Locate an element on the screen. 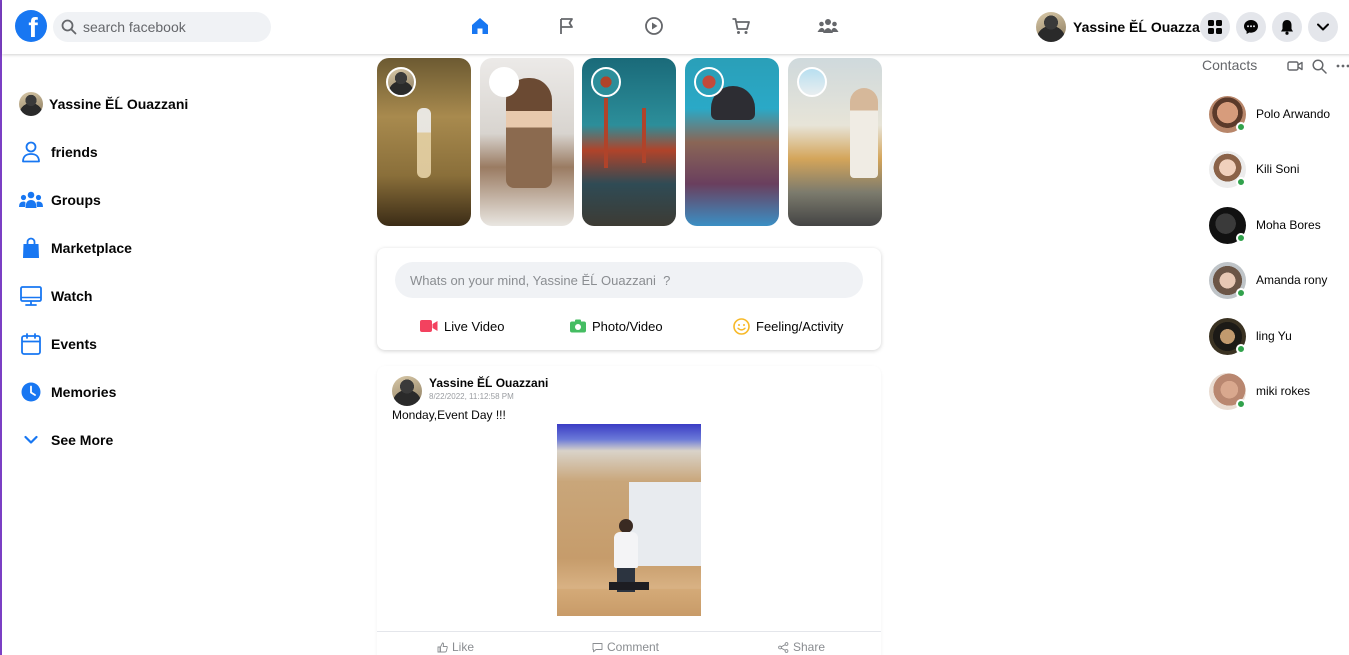 The image size is (1349, 655). home-icon is located at coordinates (480, 26).